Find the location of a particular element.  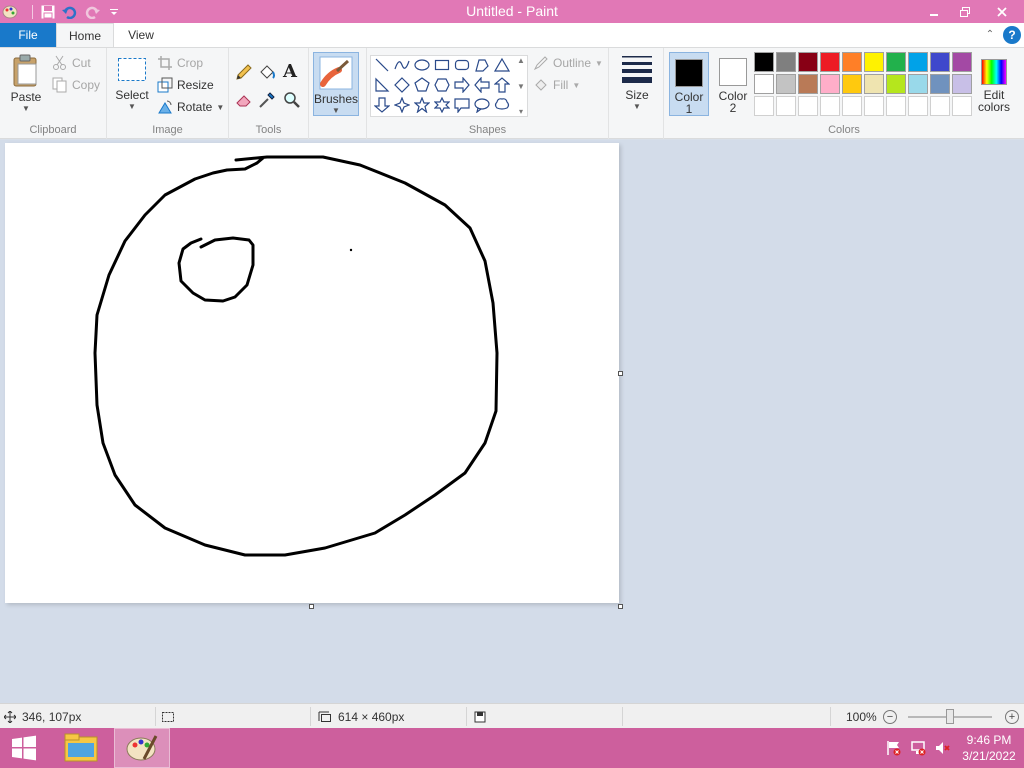

five-point-star-shape-icon is located at coordinates (422, 105).